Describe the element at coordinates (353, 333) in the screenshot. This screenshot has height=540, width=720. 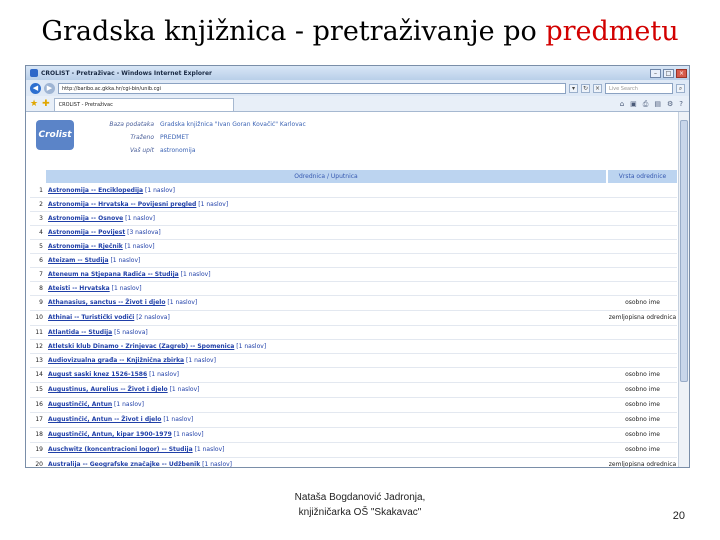
I see `table-row: 11 Atlantida -- Studija [5 naslova]` at that location.